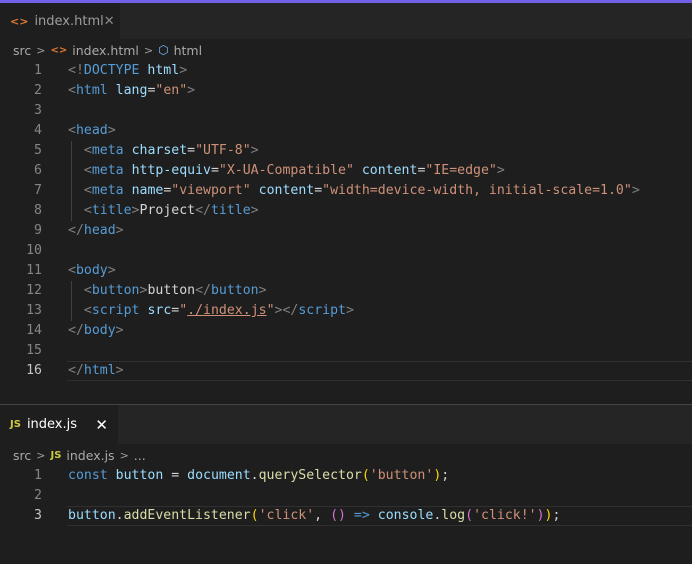 This screenshot has height=564, width=692. What do you see at coordinates (147, 190) in the screenshot?
I see `code-token: name` at bounding box center [147, 190].